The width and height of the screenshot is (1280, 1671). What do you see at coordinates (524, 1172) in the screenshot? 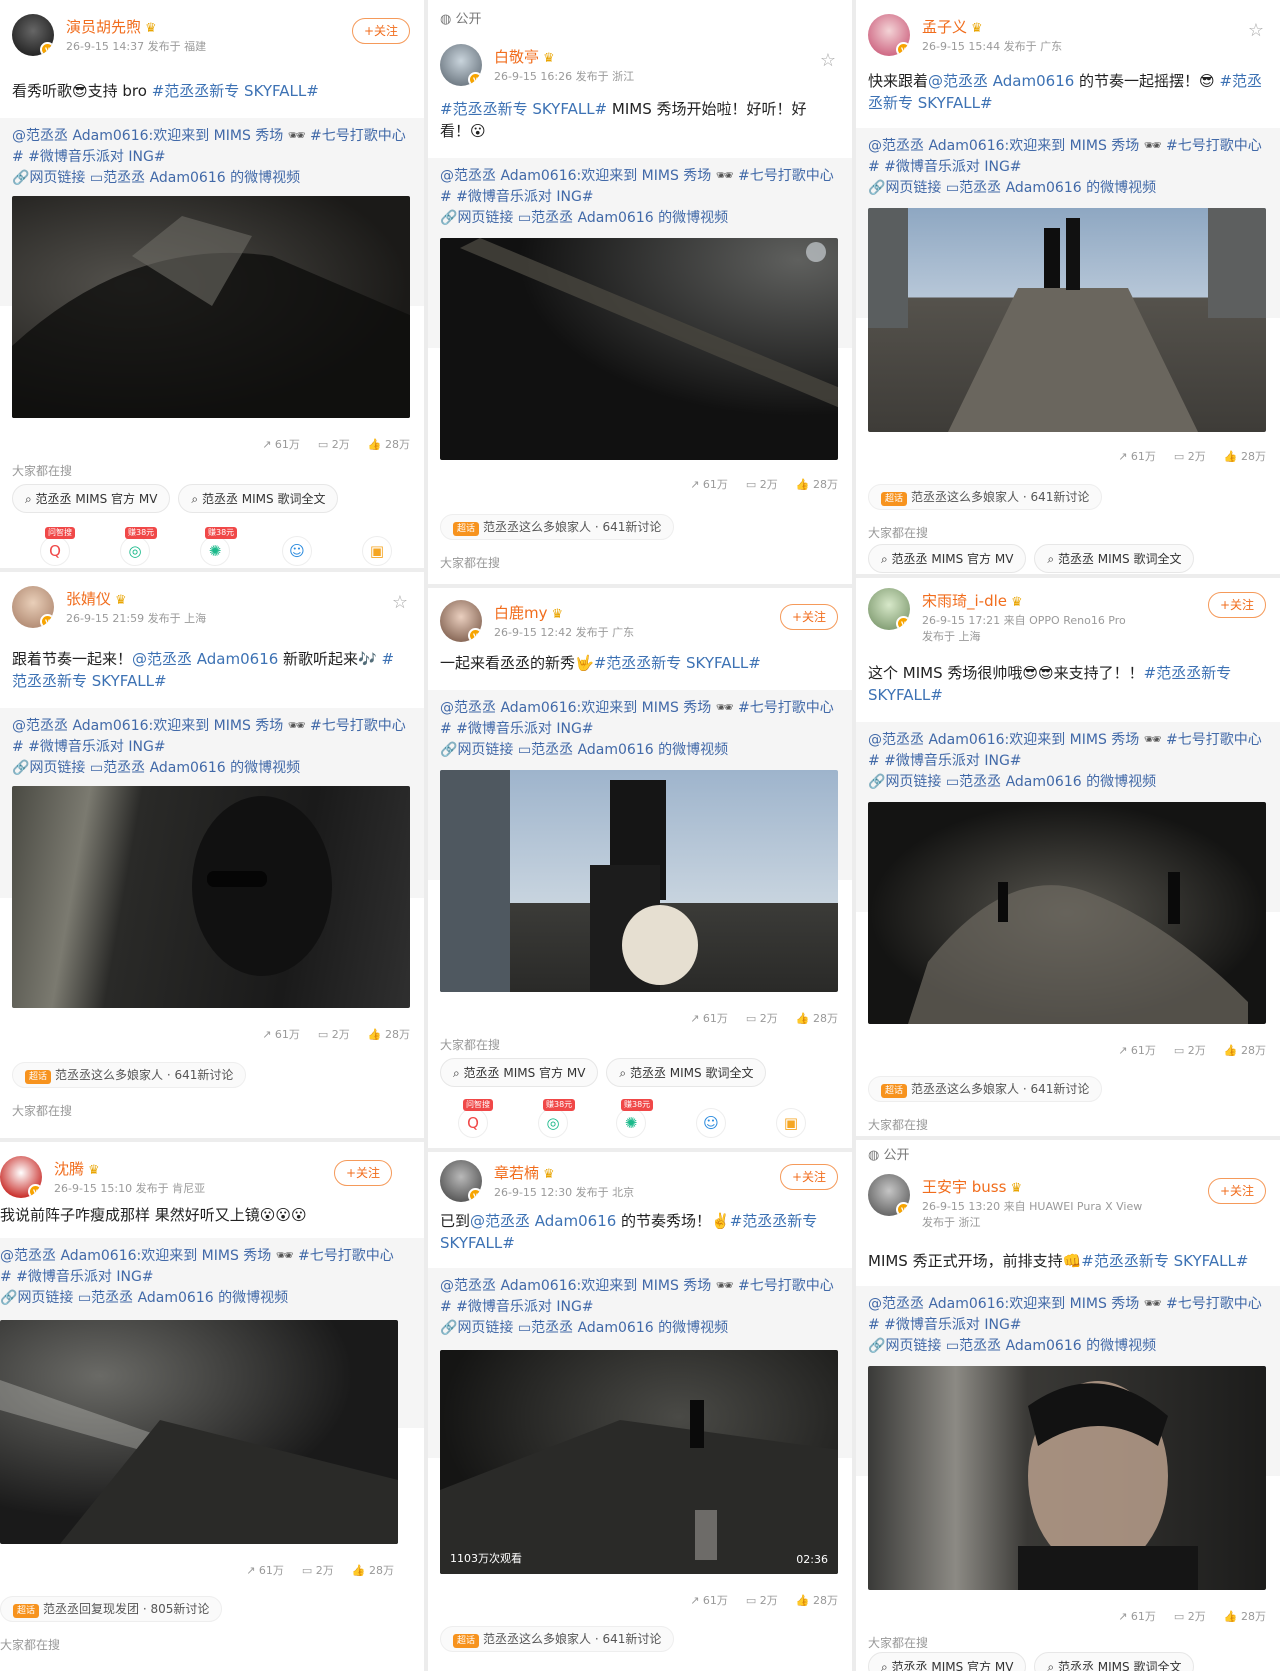
I see `username: 章若楠 ♛` at bounding box center [524, 1172].